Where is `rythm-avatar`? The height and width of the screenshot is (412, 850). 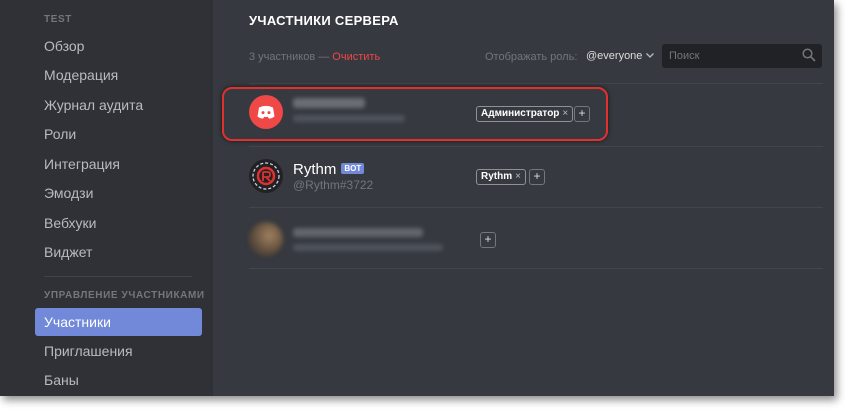 rythm-avatar is located at coordinates (266, 176).